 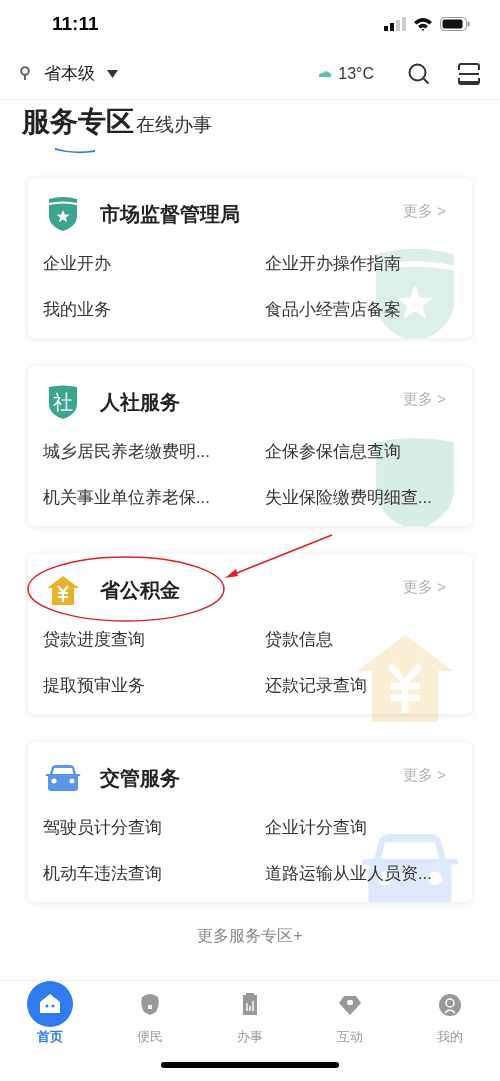 I want to click on section-subtitle: 在线办事, so click(x=174, y=125).